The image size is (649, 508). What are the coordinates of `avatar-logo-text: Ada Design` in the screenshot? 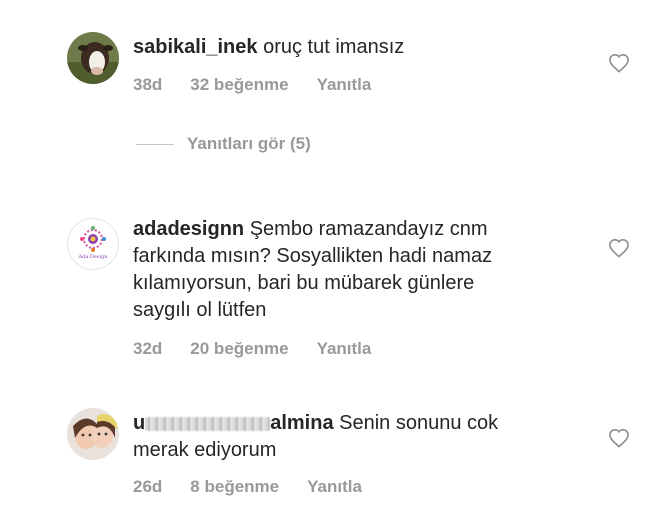 It's located at (93, 257).